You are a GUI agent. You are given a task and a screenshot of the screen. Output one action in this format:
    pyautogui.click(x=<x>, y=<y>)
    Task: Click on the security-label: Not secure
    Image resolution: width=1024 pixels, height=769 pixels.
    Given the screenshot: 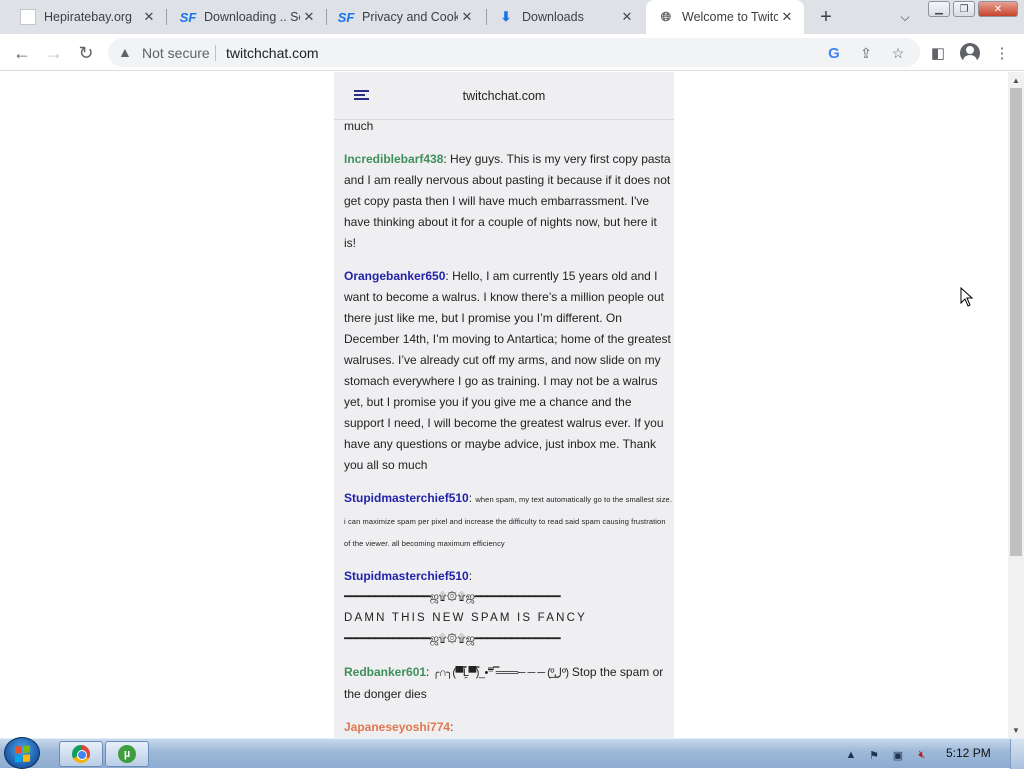 What is the action you would take?
    pyautogui.click(x=176, y=53)
    